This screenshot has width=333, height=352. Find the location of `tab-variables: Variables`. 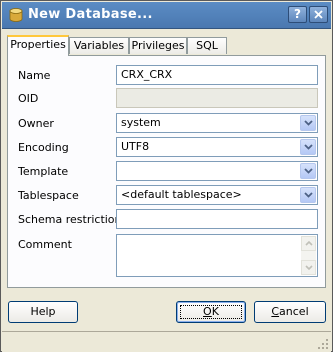

tab-variables: Variables is located at coordinates (99, 45).